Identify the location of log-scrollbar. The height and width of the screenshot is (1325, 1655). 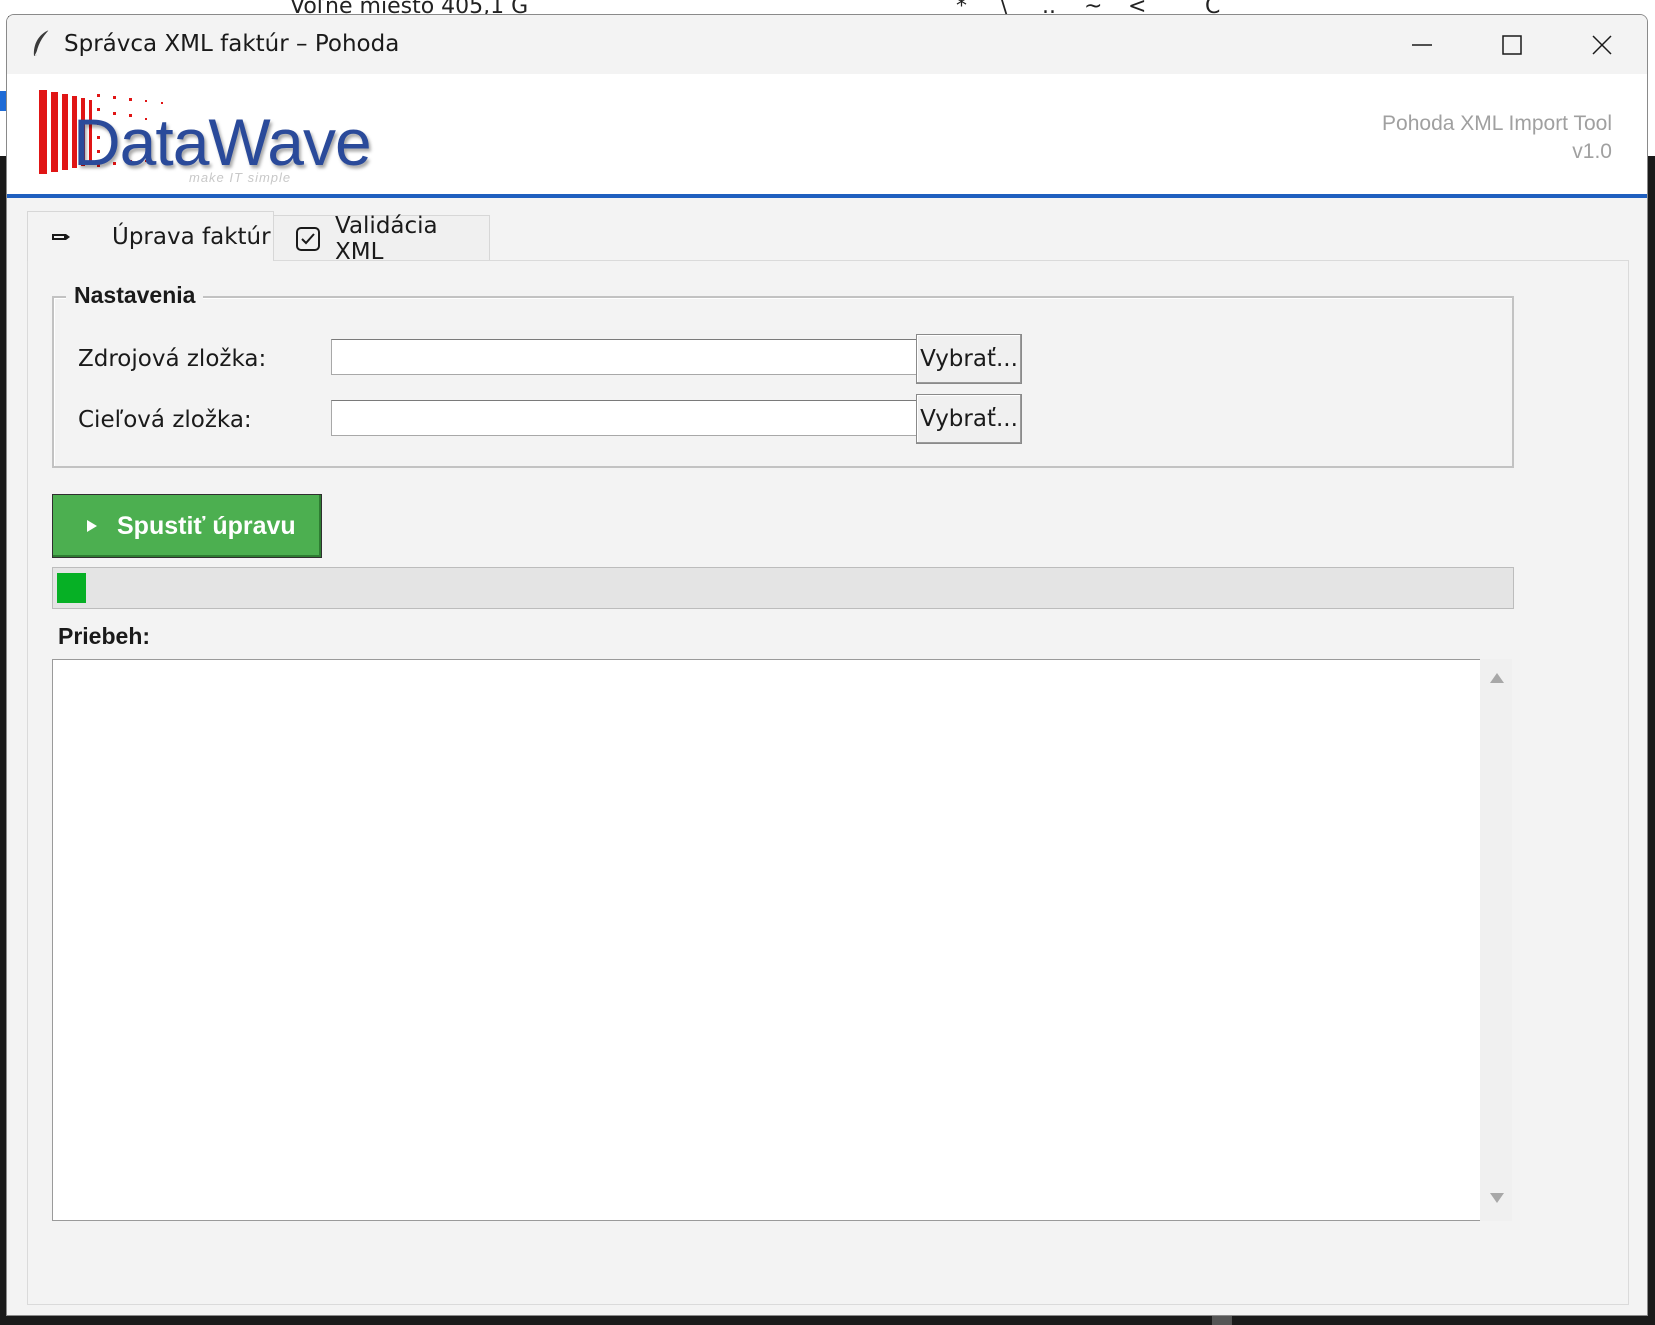
(1496, 940).